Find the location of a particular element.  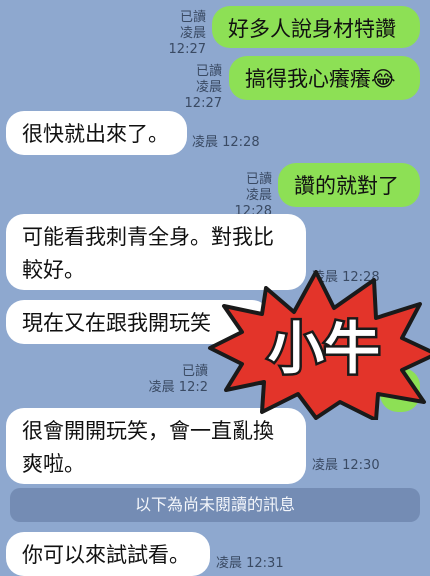

unread-divider: 以下為尚未閱讀的訊息 is located at coordinates (215, 505).